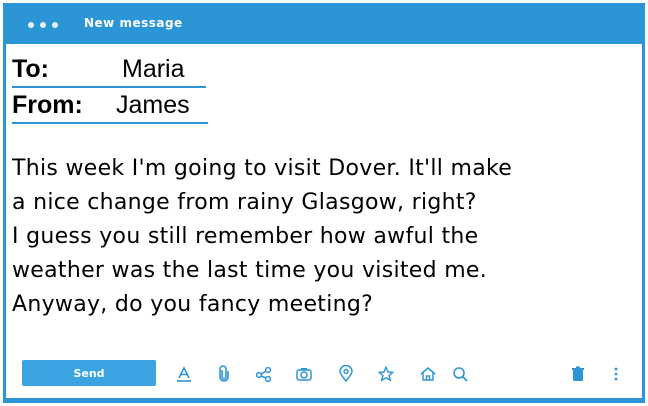 The width and height of the screenshot is (648, 406). I want to click on message-line: I guess you still remember how awful the, so click(245, 236).